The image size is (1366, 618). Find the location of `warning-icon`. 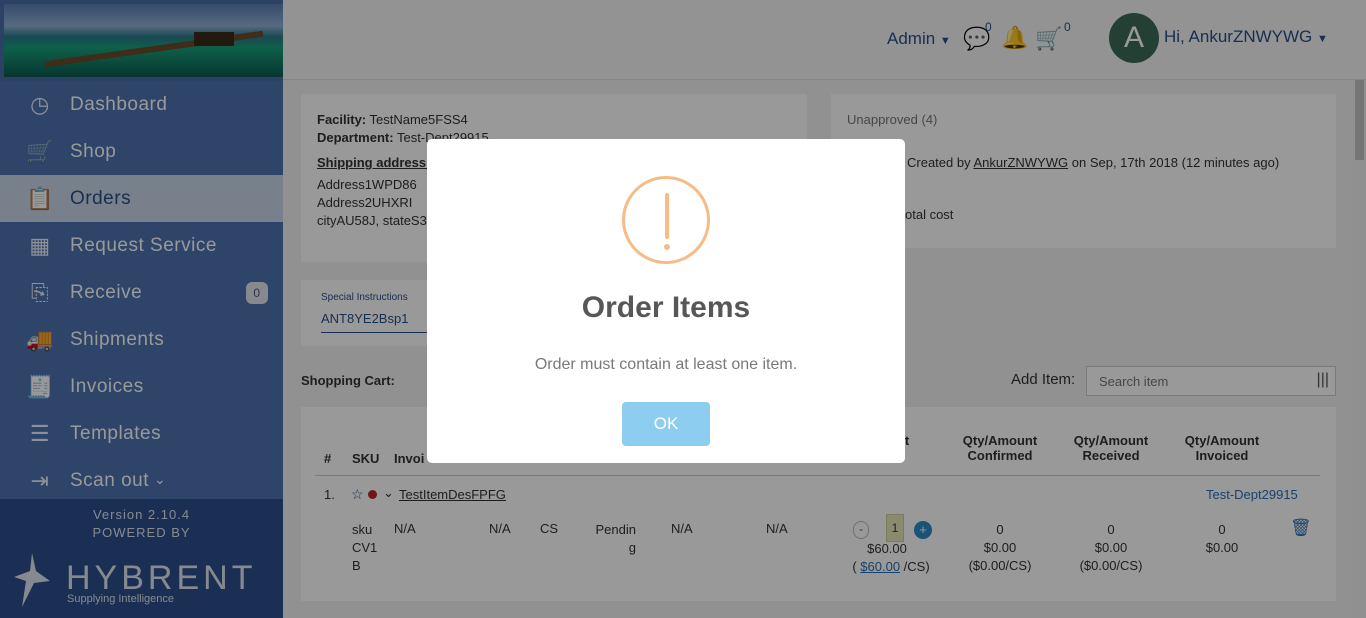

warning-icon is located at coordinates (666, 220).